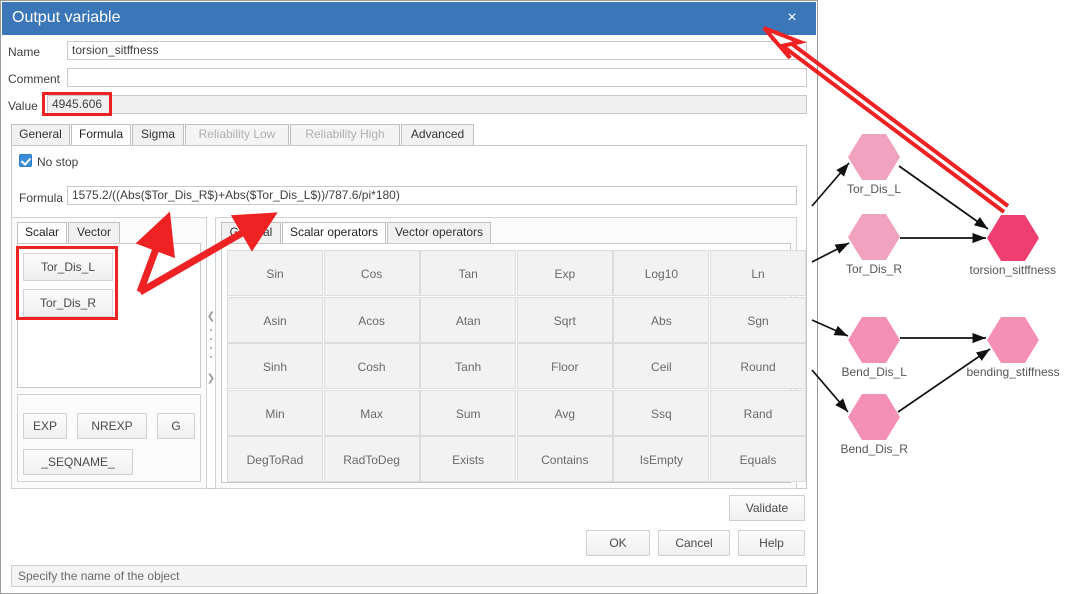 The width and height of the screenshot is (1080, 594). What do you see at coordinates (758, 412) in the screenshot?
I see `operator-rand: Rand` at bounding box center [758, 412].